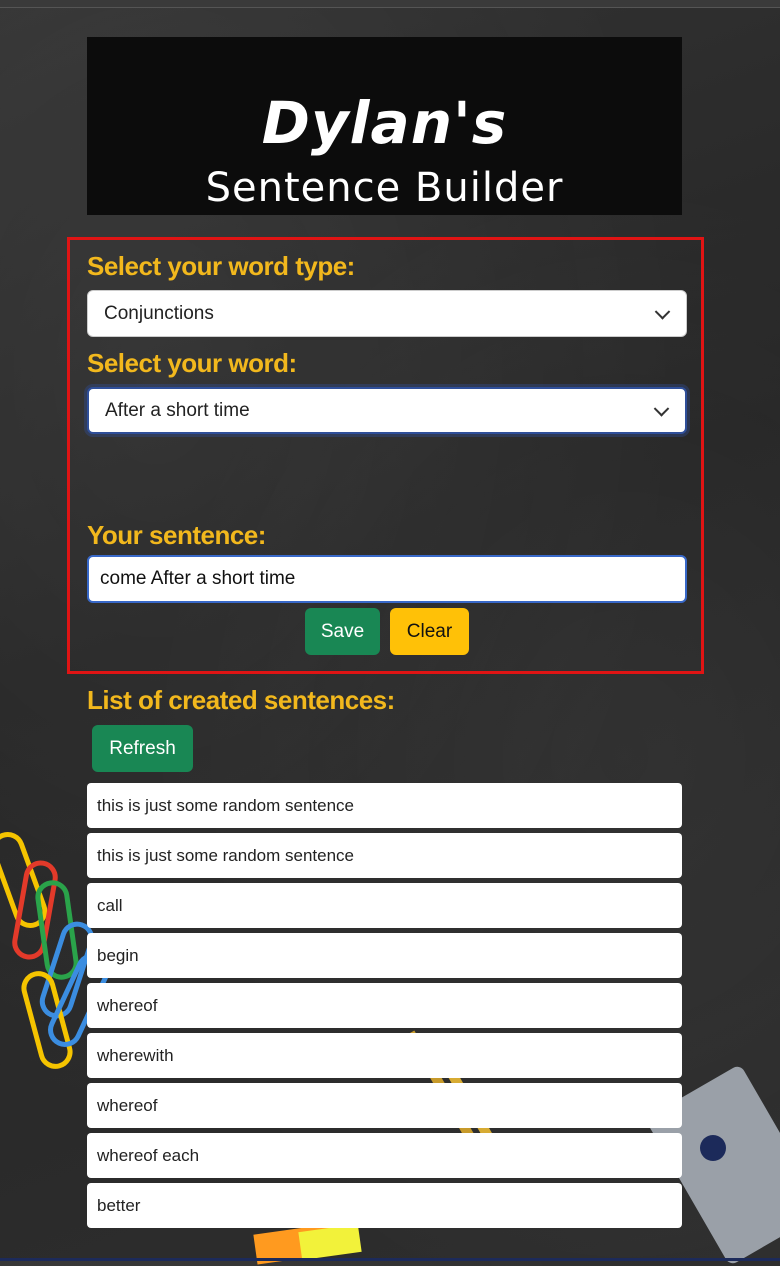 The height and width of the screenshot is (1266, 780). What do you see at coordinates (192, 363) in the screenshot?
I see `word-label: Select your word:` at bounding box center [192, 363].